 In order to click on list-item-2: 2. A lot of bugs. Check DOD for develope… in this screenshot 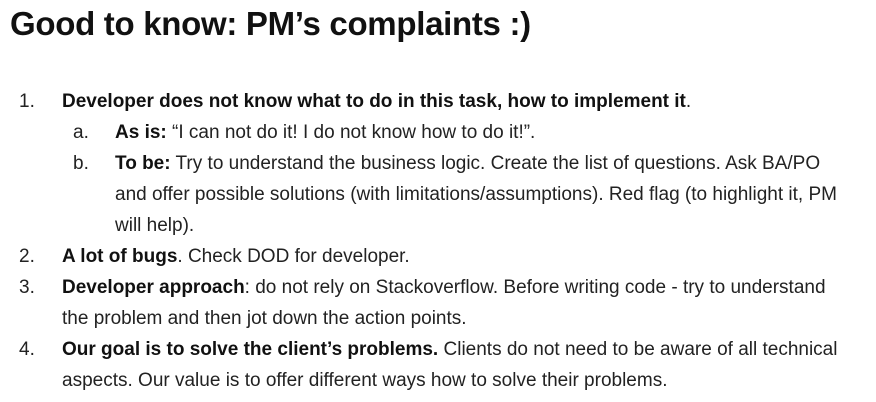, I will do `click(438, 256)`.